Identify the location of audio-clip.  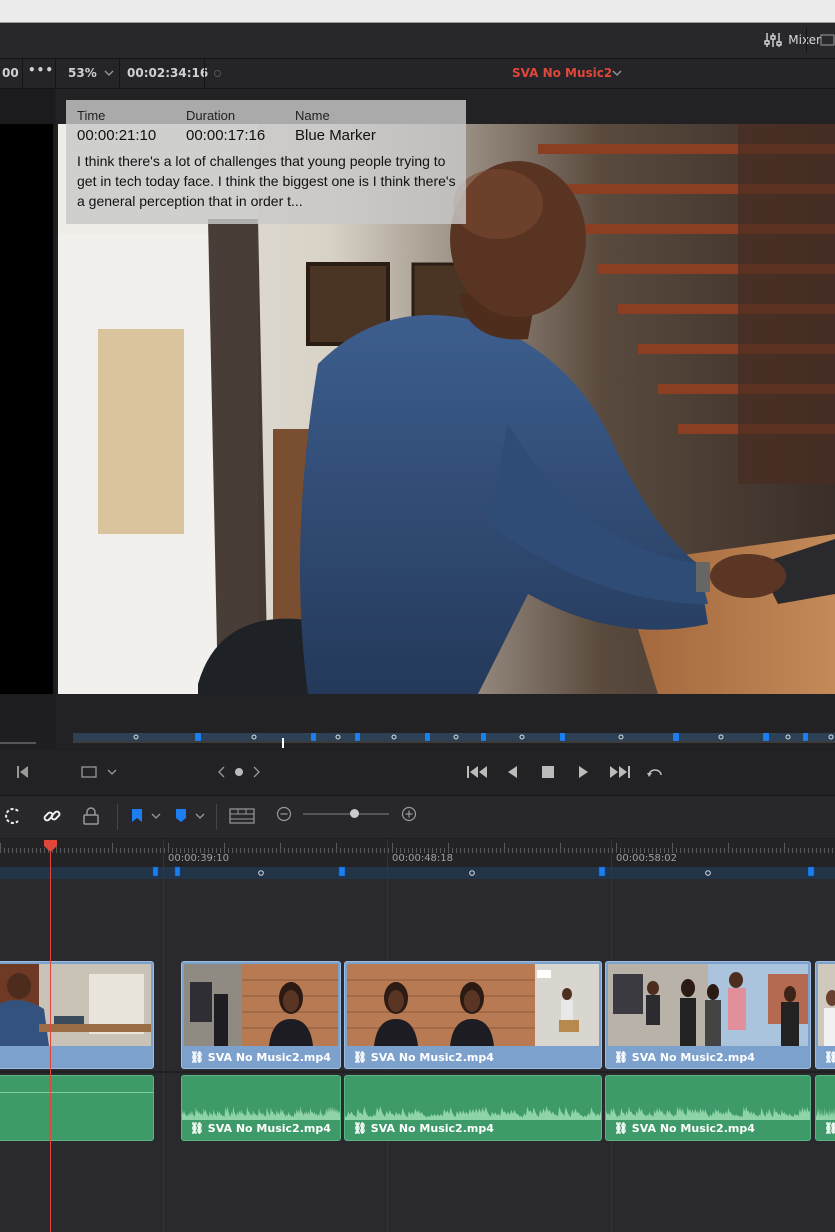
(77, 1108).